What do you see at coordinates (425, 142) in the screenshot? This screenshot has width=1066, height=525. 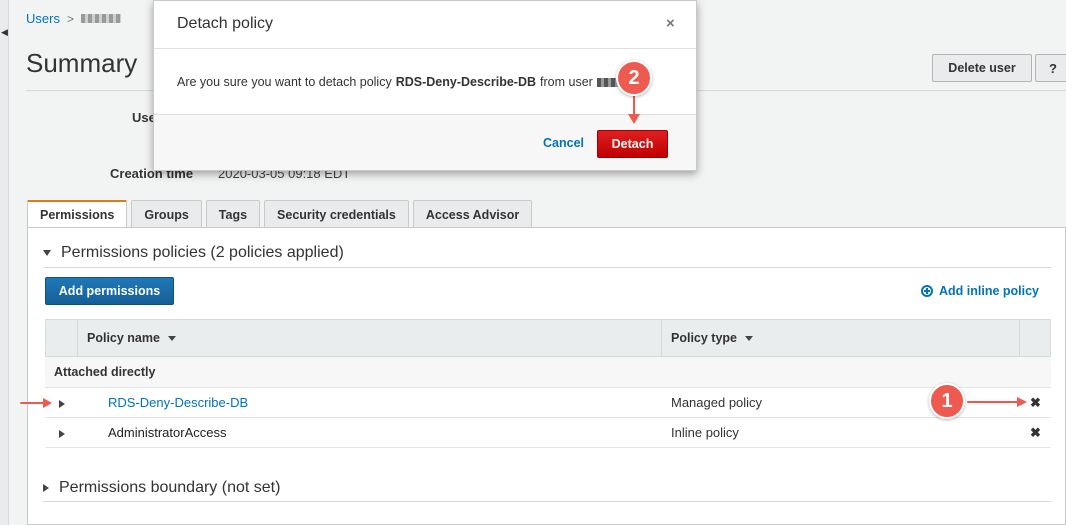 I see `modal-footer: Cancel Detach` at bounding box center [425, 142].